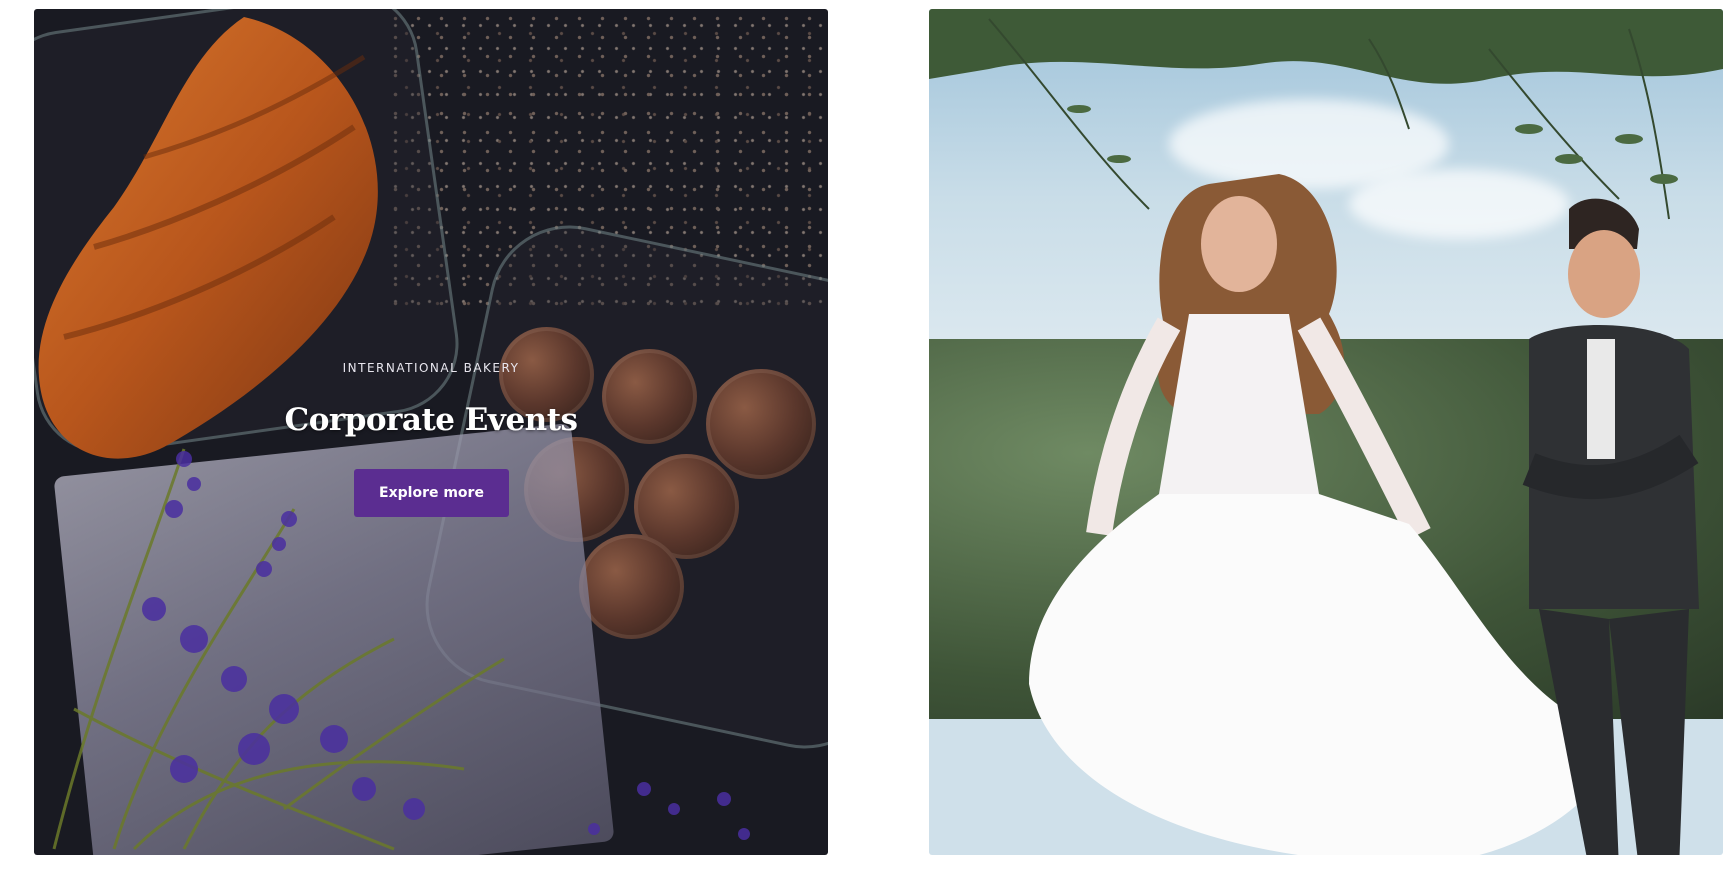  What do you see at coordinates (431, 368) in the screenshot?
I see `hero-eyebrow: INTERNATIONAL BAKERY` at bounding box center [431, 368].